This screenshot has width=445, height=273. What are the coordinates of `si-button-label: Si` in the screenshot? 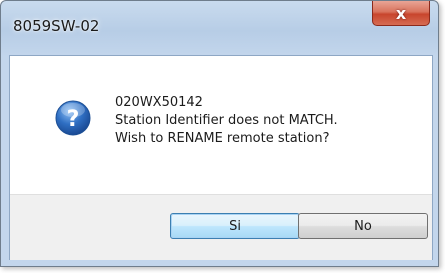 It's located at (235, 226).